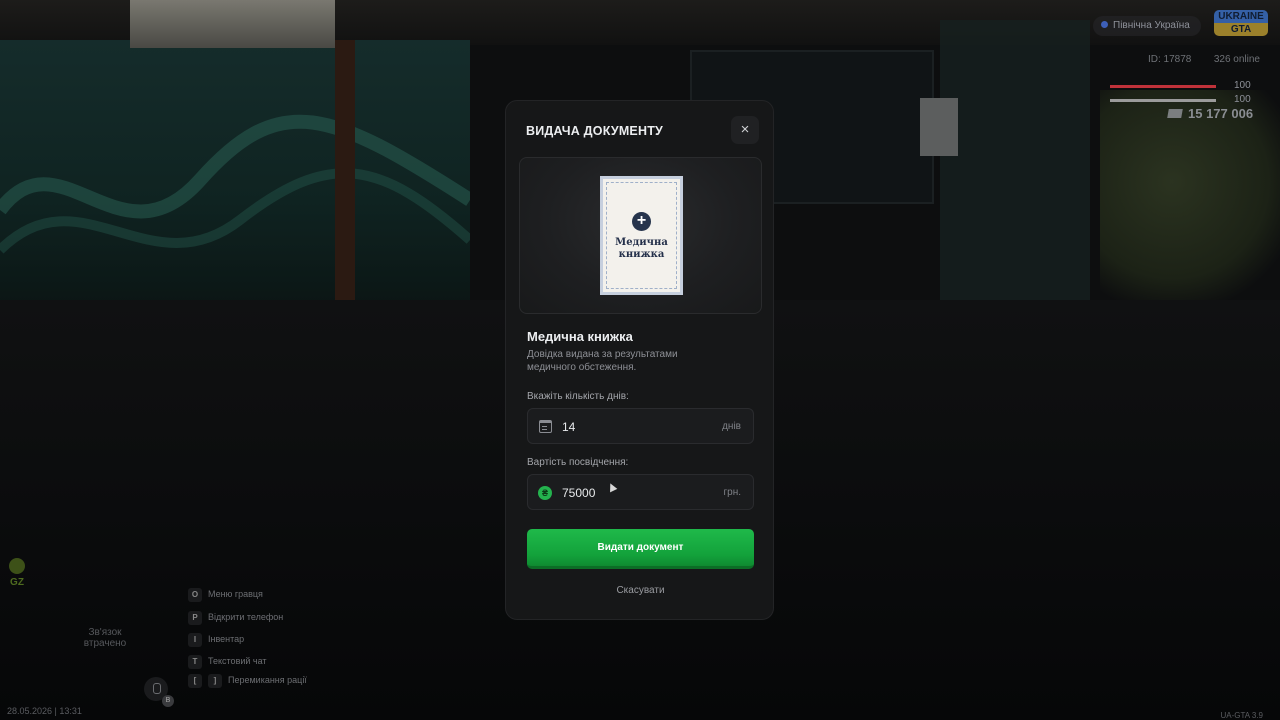 This screenshot has height=720, width=1280. Describe the element at coordinates (1242, 85) in the screenshot. I see `health-value: 100` at that location.